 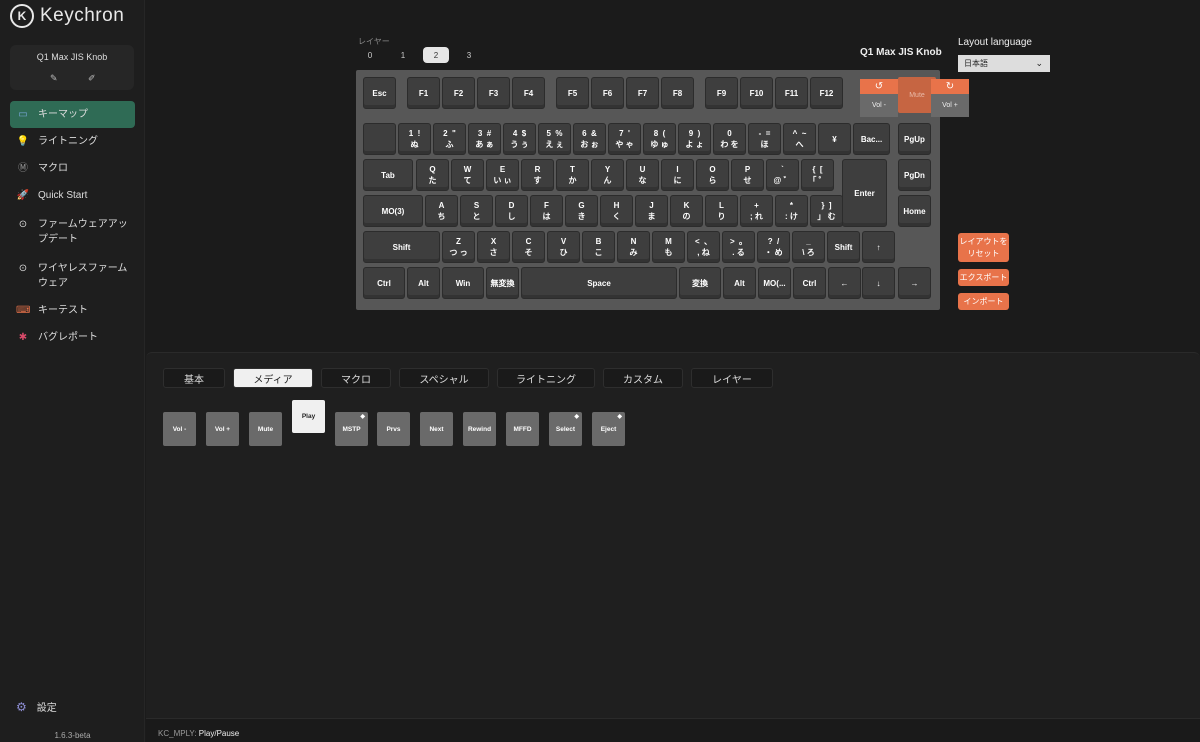 What do you see at coordinates (72, 141) in the screenshot?
I see `sidebar-item-1: 💡 ライトニング` at bounding box center [72, 141].